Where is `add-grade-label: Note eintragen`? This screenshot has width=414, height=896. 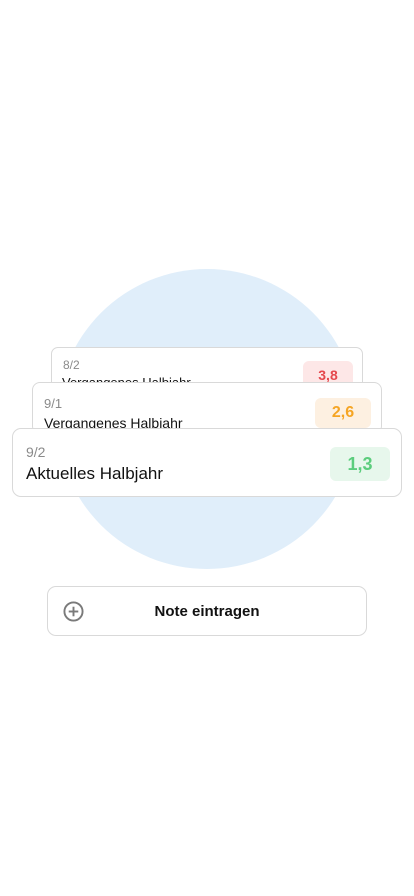
add-grade-label: Note eintragen is located at coordinates (207, 611).